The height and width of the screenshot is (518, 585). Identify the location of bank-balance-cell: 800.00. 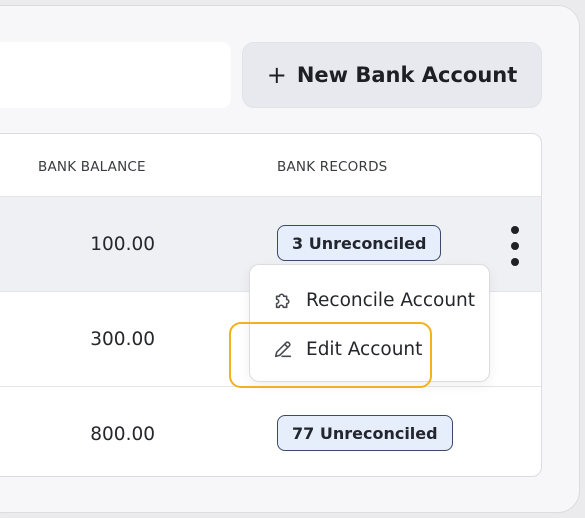
(122, 434).